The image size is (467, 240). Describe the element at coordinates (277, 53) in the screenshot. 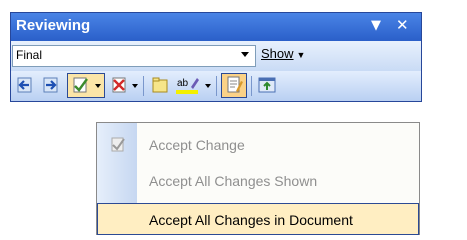

I see `show-label: Show` at that location.